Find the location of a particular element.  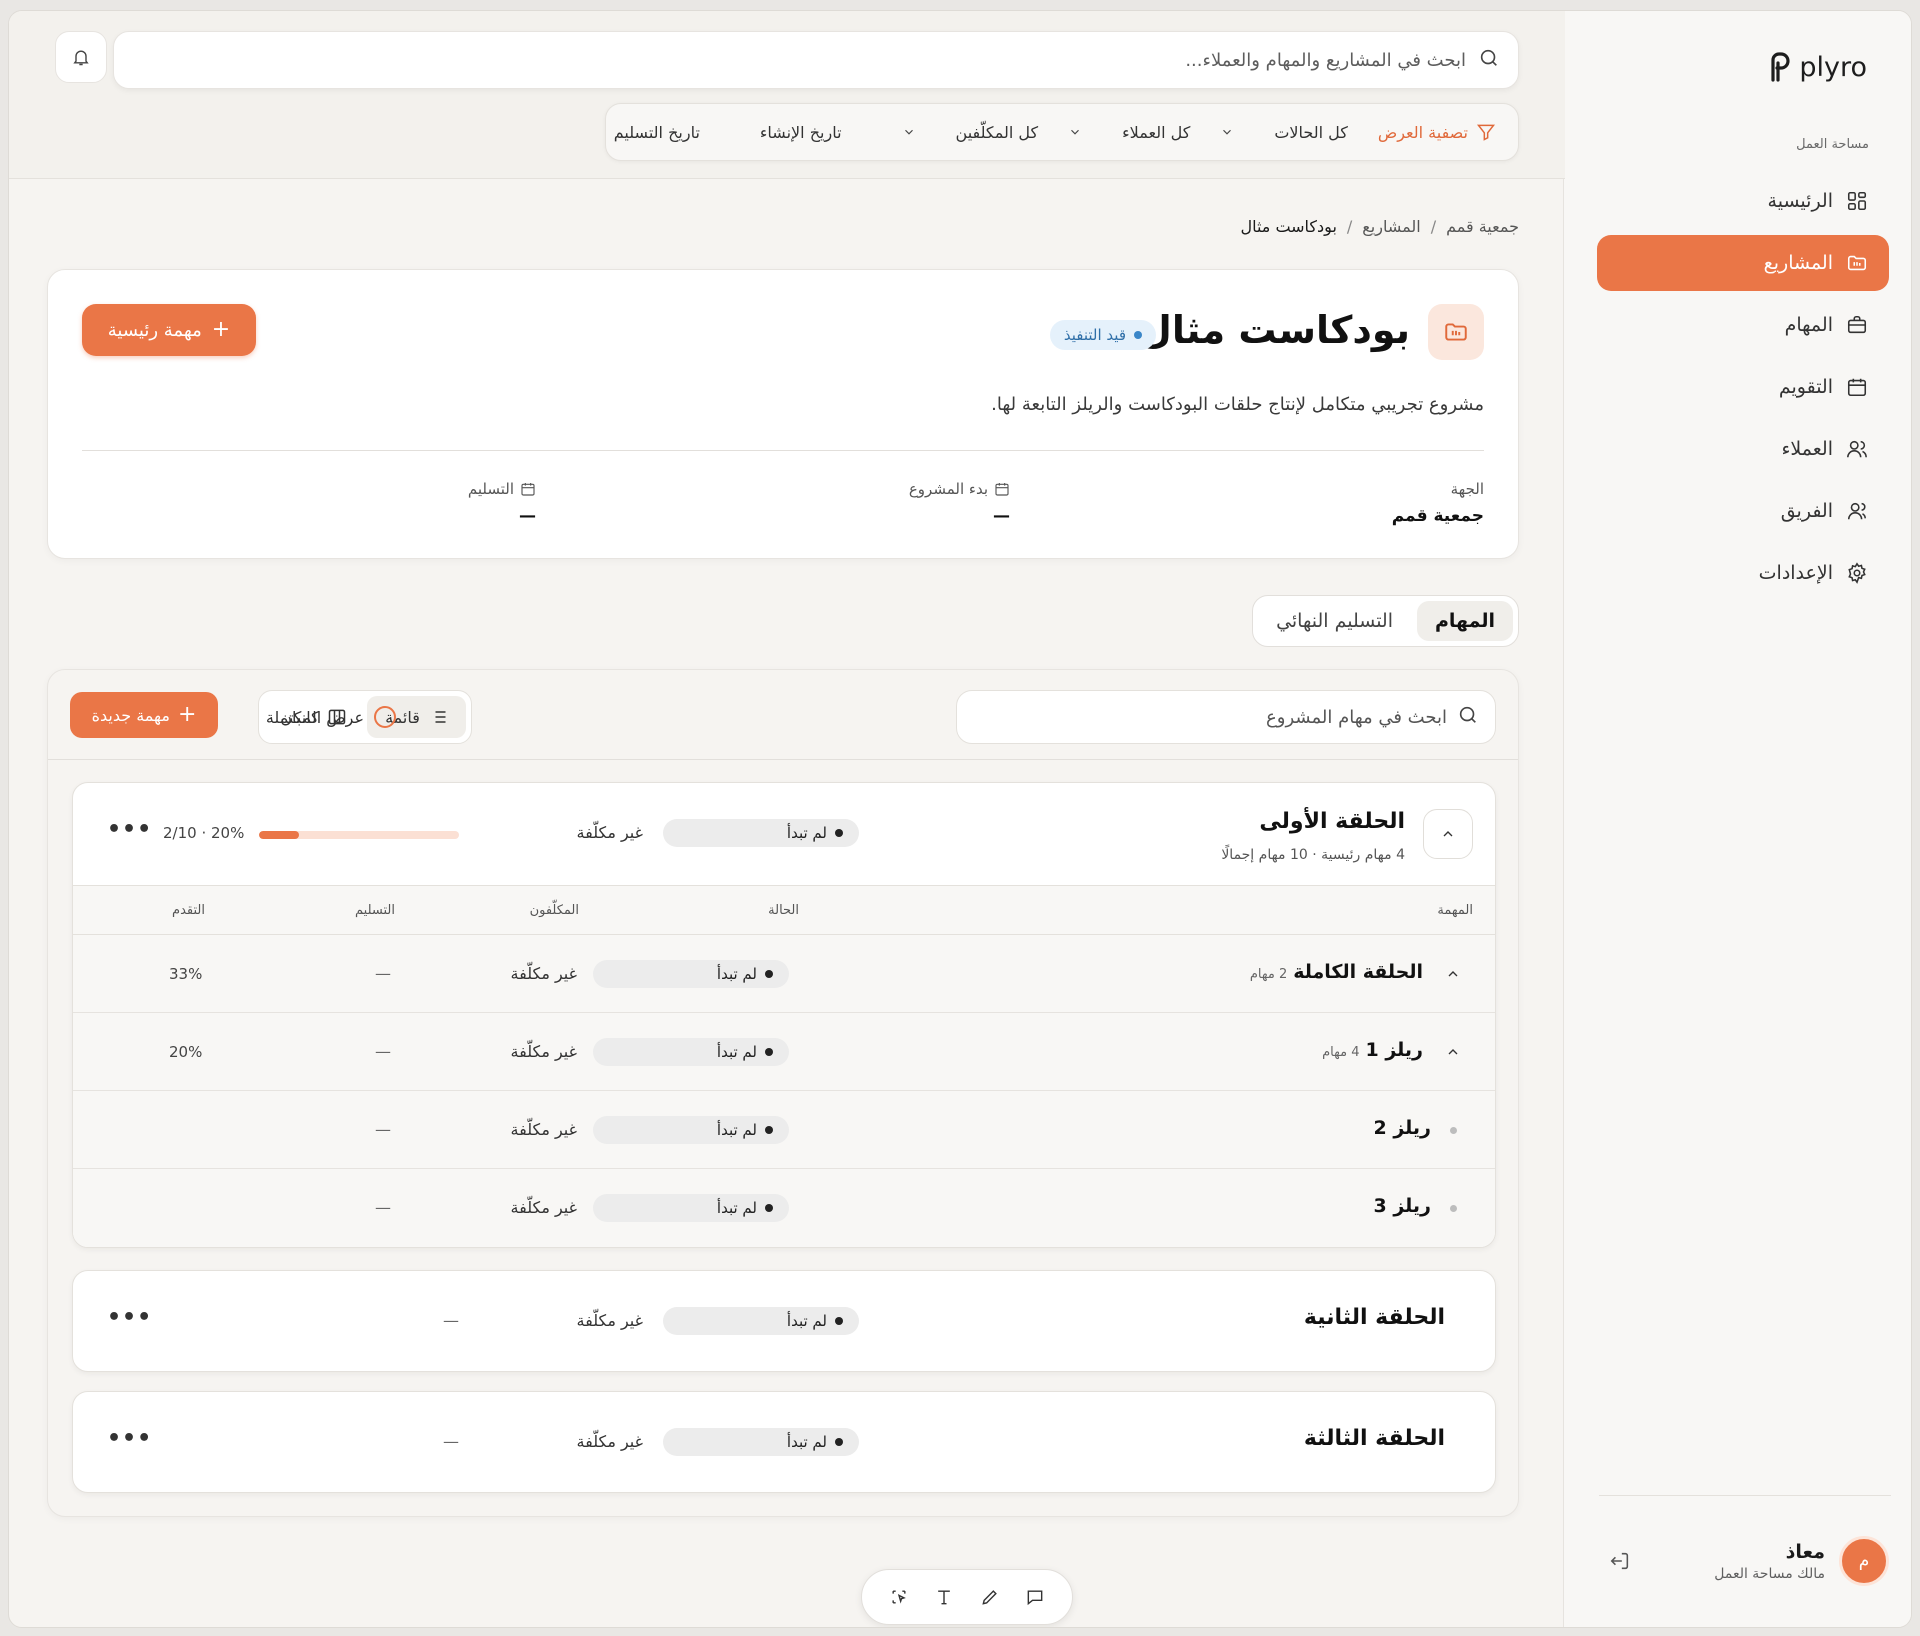

briefcase-icon is located at coordinates (1857, 325).